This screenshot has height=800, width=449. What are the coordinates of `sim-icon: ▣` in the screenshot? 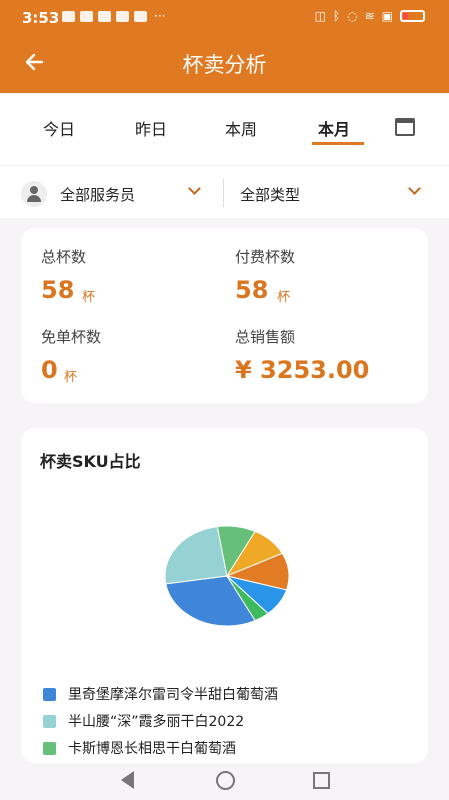 It's located at (387, 16).